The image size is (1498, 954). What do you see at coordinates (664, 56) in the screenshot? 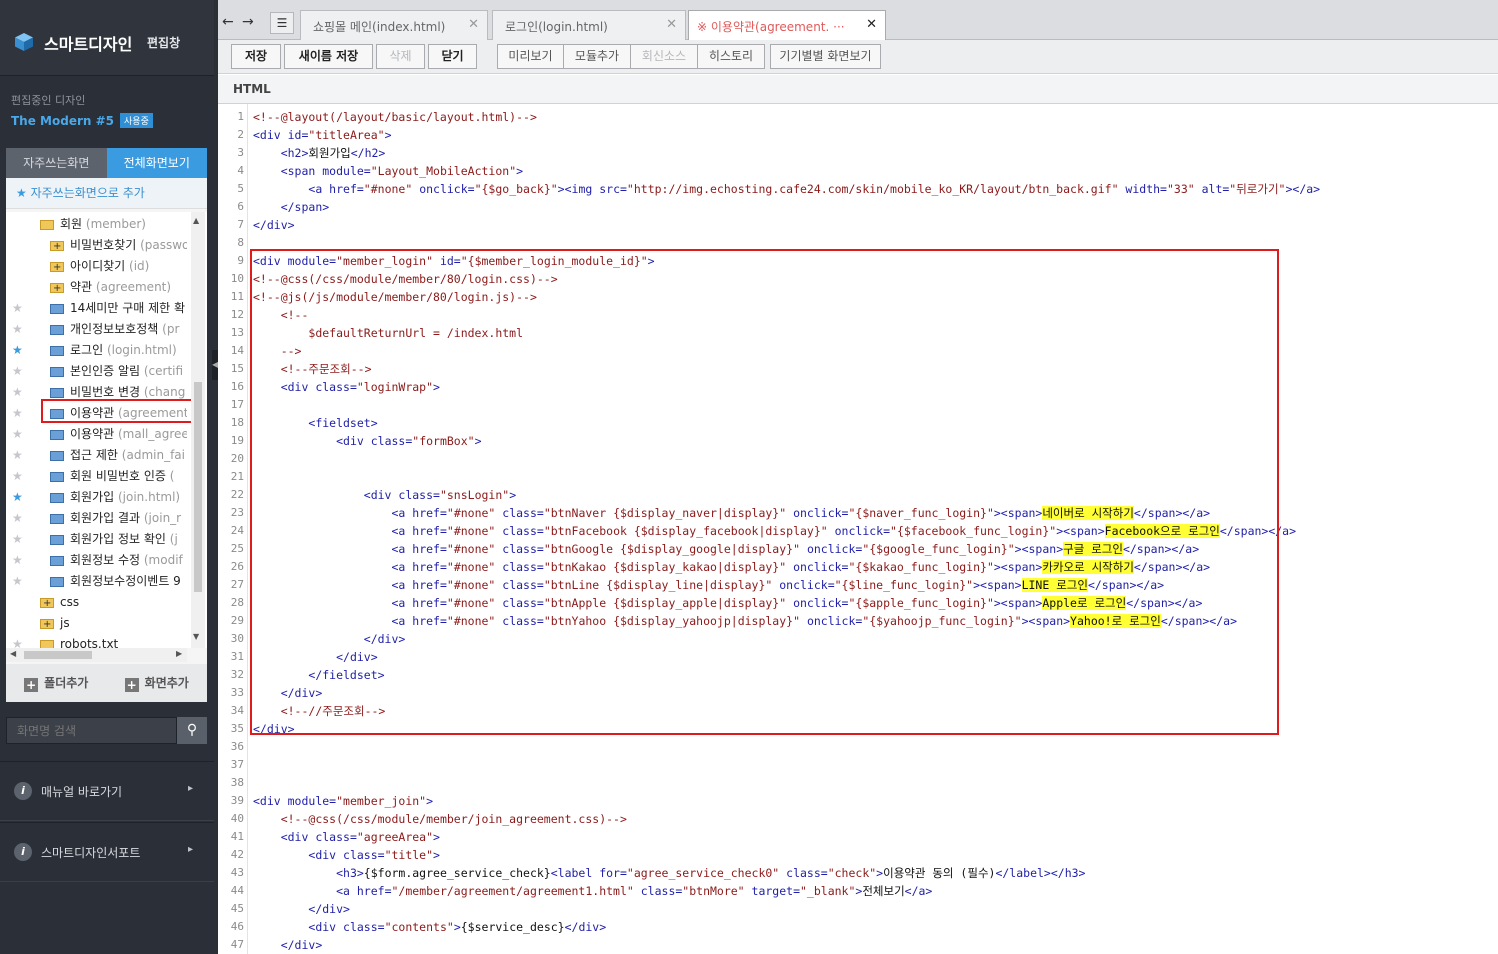
I see `revert-source-button: 회신소스` at bounding box center [664, 56].